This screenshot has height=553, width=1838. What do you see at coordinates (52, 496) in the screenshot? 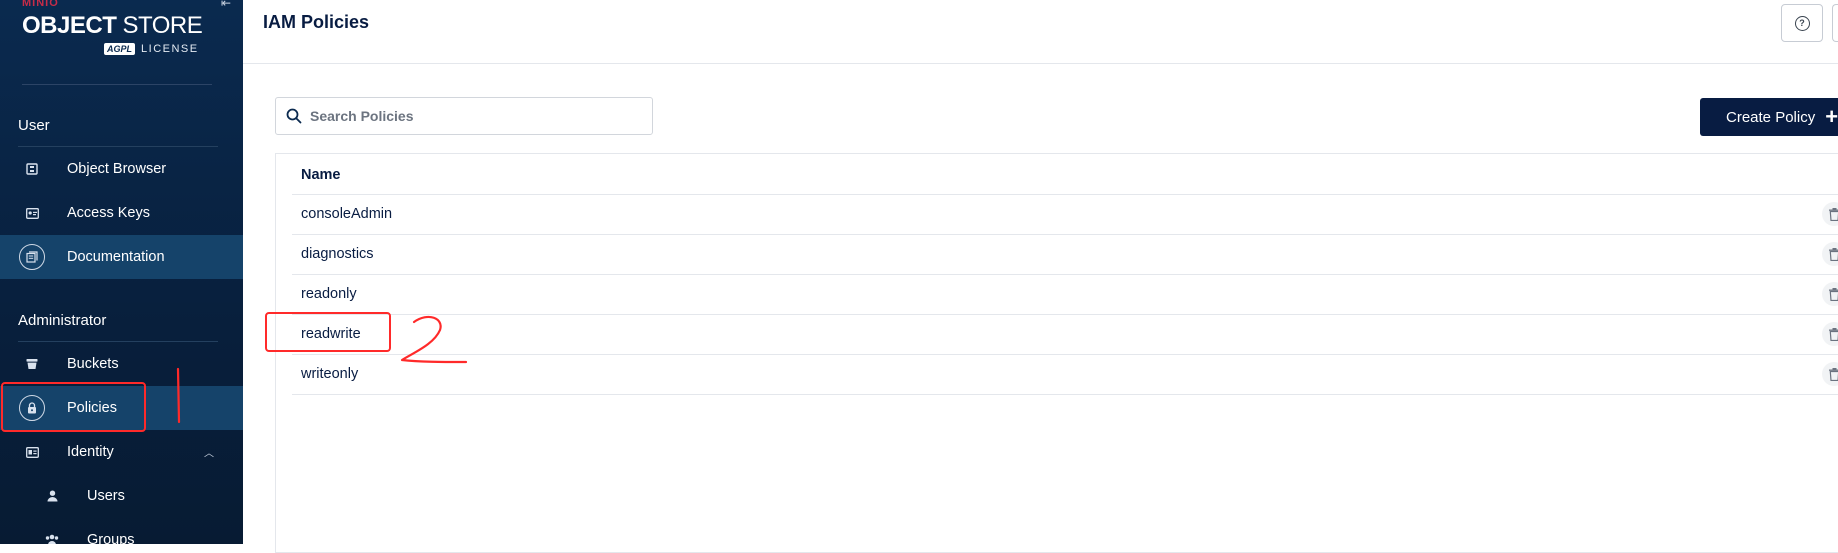
I see `user-icon` at bounding box center [52, 496].